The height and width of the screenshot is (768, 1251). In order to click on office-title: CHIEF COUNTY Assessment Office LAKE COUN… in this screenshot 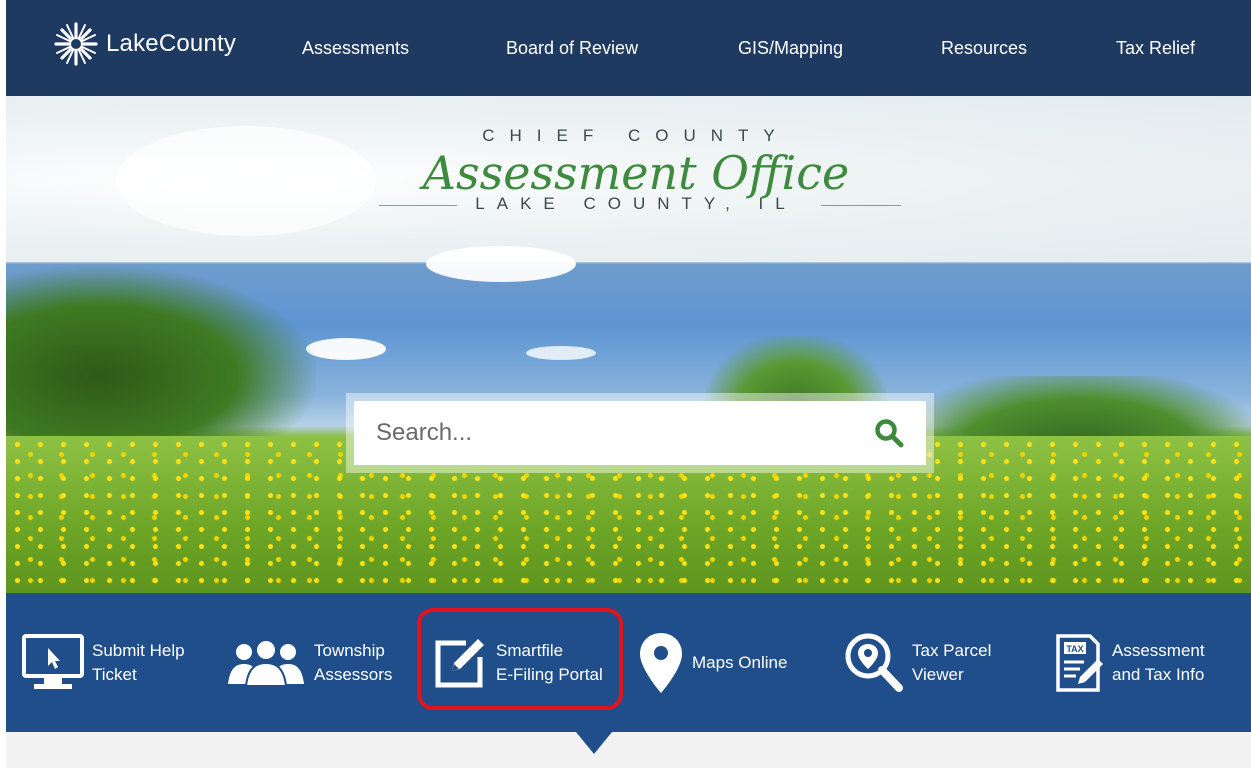, I will do `click(636, 171)`.